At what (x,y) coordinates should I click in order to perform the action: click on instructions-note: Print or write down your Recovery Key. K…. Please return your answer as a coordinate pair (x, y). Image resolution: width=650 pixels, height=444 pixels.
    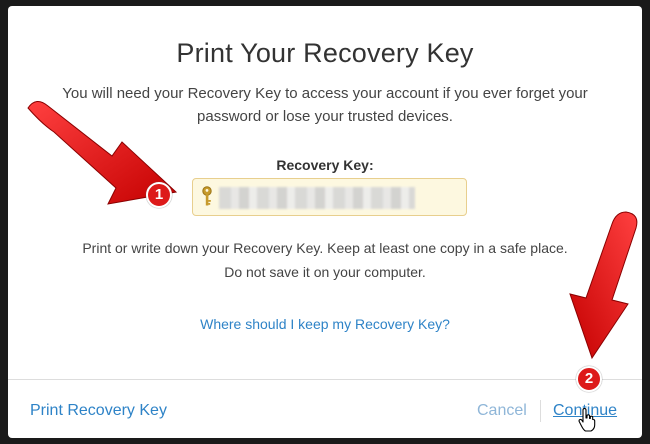
    Looking at the image, I should click on (325, 260).